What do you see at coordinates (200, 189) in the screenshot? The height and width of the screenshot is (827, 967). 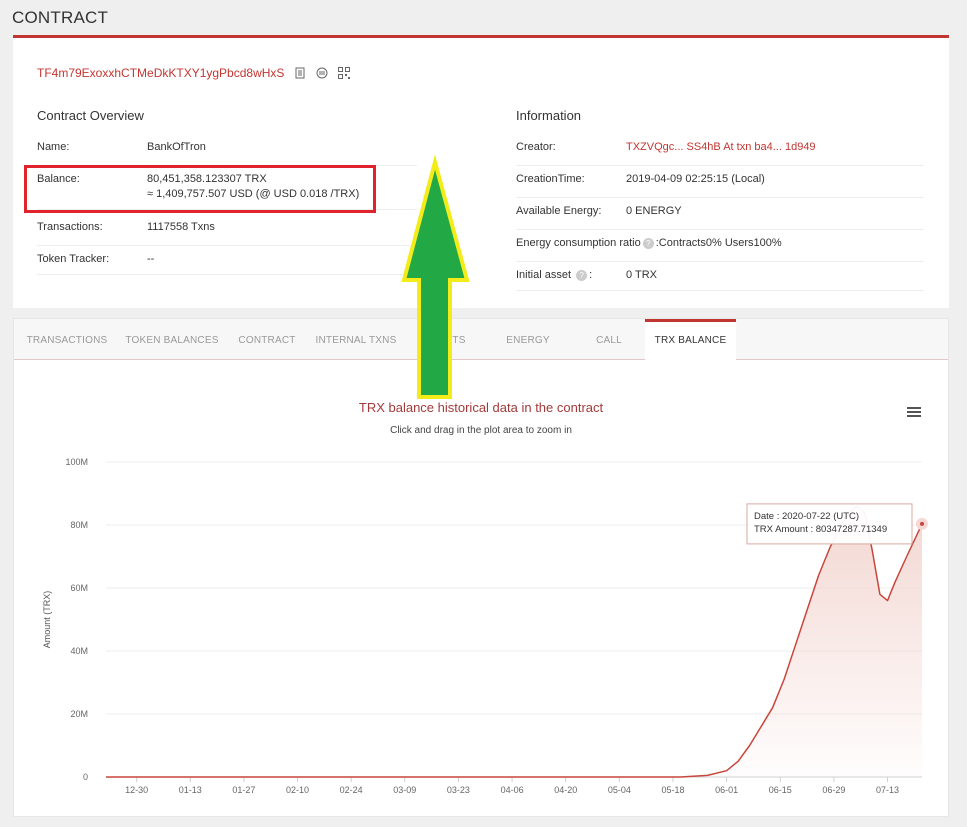 I see `balance-highlight-box` at bounding box center [200, 189].